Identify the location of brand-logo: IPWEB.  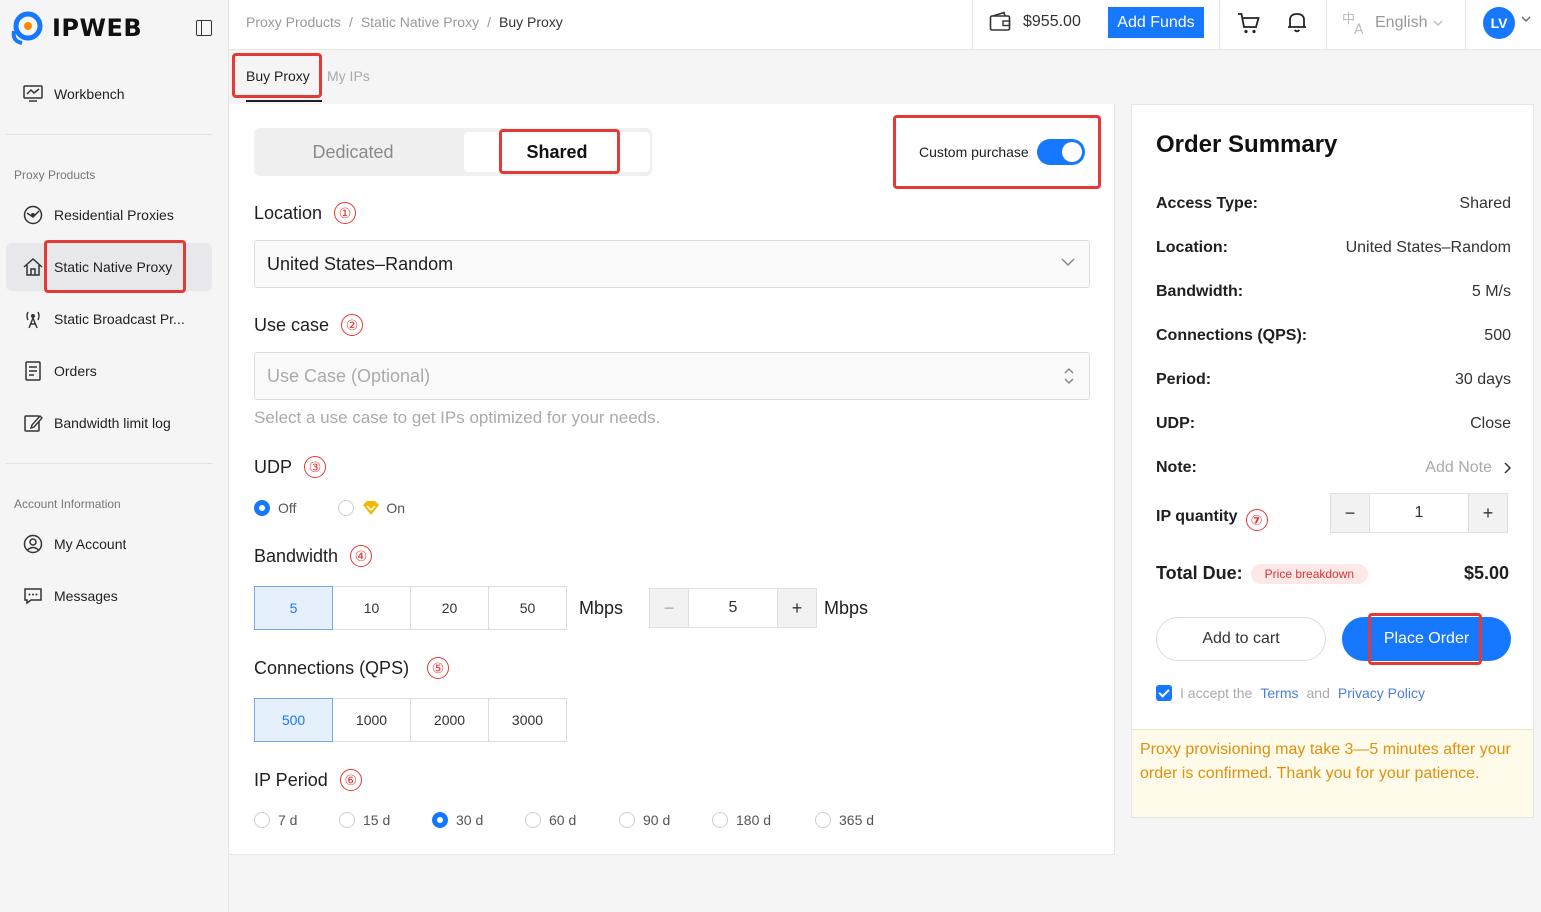
(75, 28).